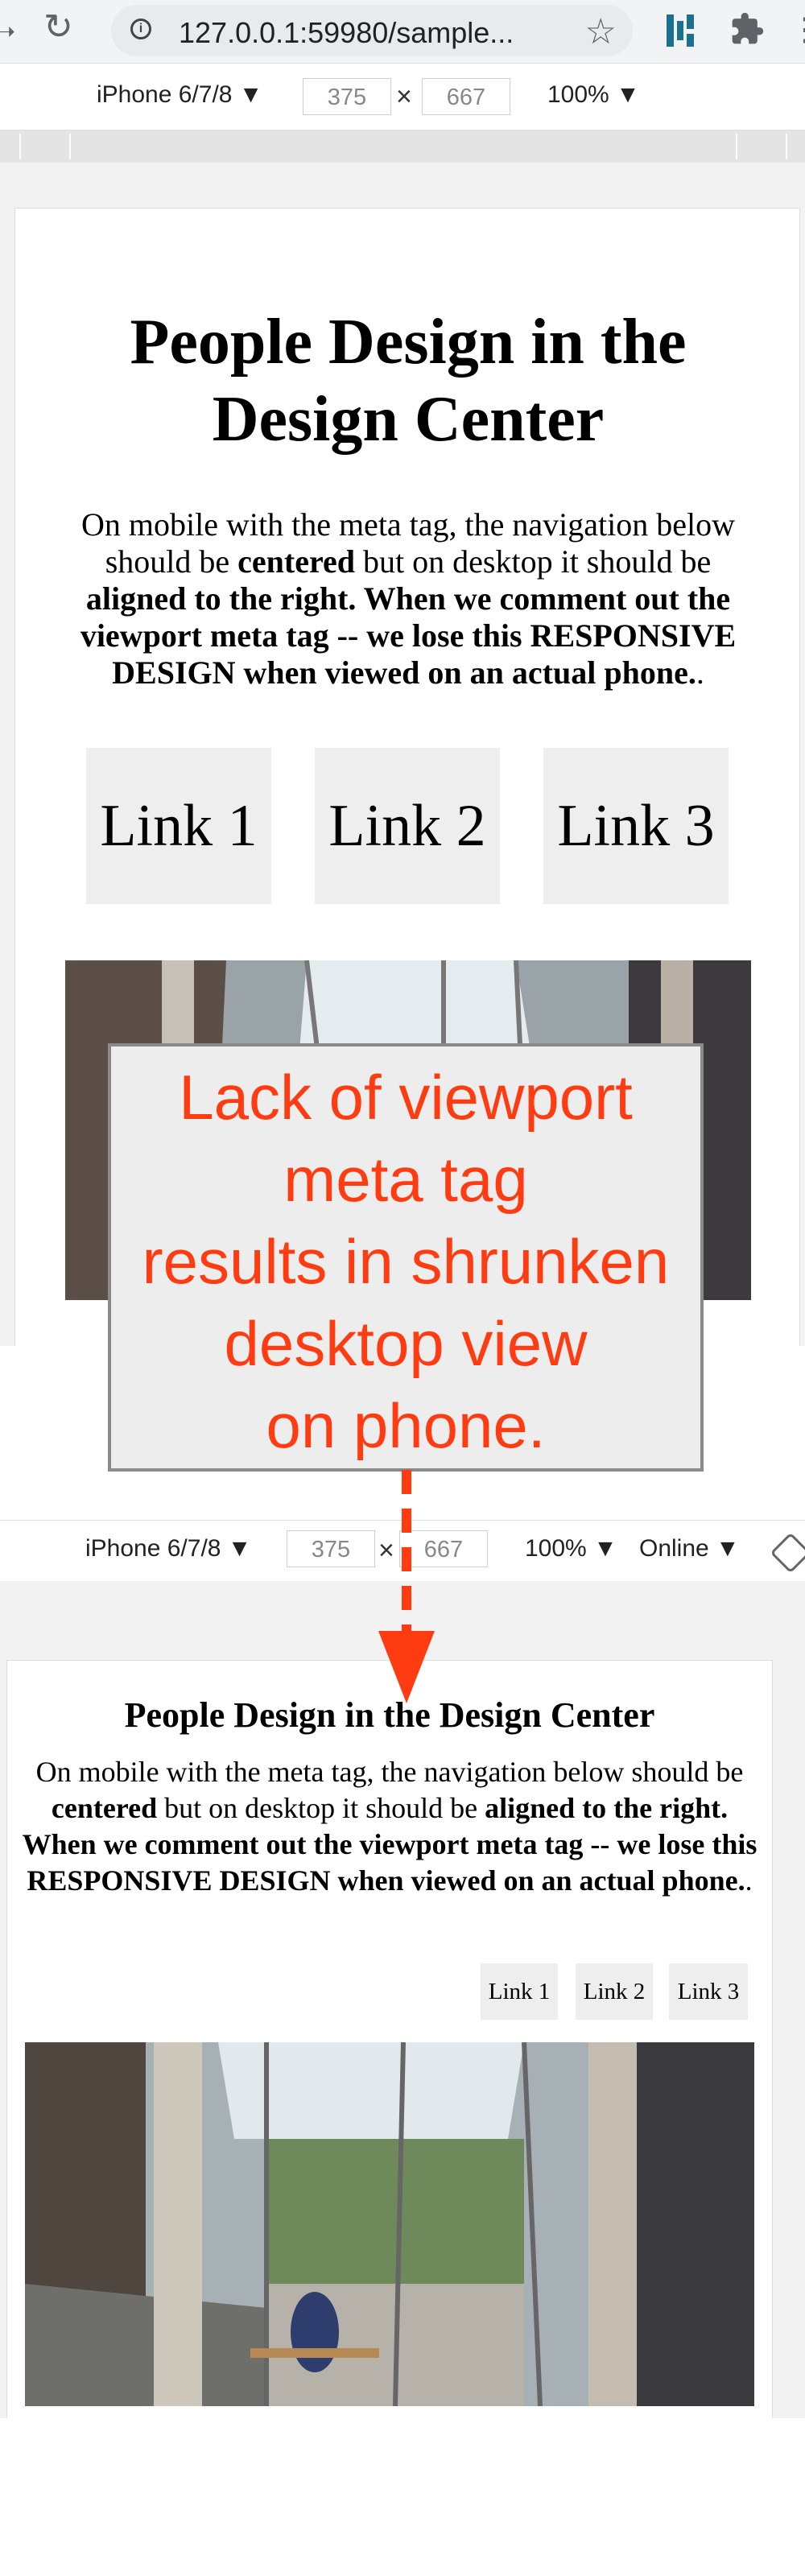 This screenshot has height=2576, width=805. Describe the element at coordinates (406, 1097) in the screenshot. I see `callout-line: Lack of viewport` at that location.